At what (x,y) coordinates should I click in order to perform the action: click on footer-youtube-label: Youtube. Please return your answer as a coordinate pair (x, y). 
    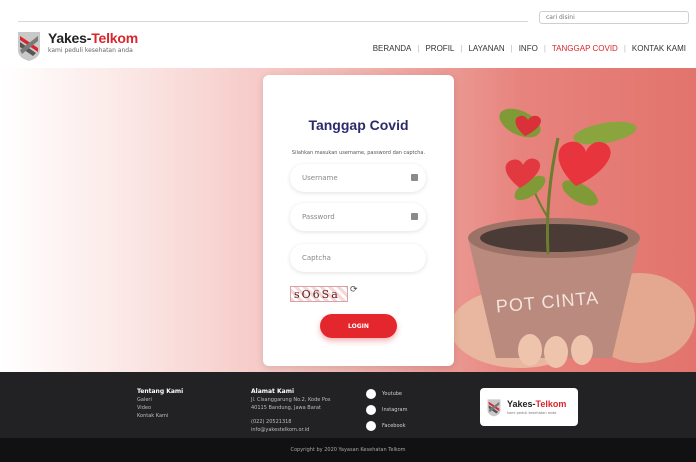
    Looking at the image, I should click on (392, 394).